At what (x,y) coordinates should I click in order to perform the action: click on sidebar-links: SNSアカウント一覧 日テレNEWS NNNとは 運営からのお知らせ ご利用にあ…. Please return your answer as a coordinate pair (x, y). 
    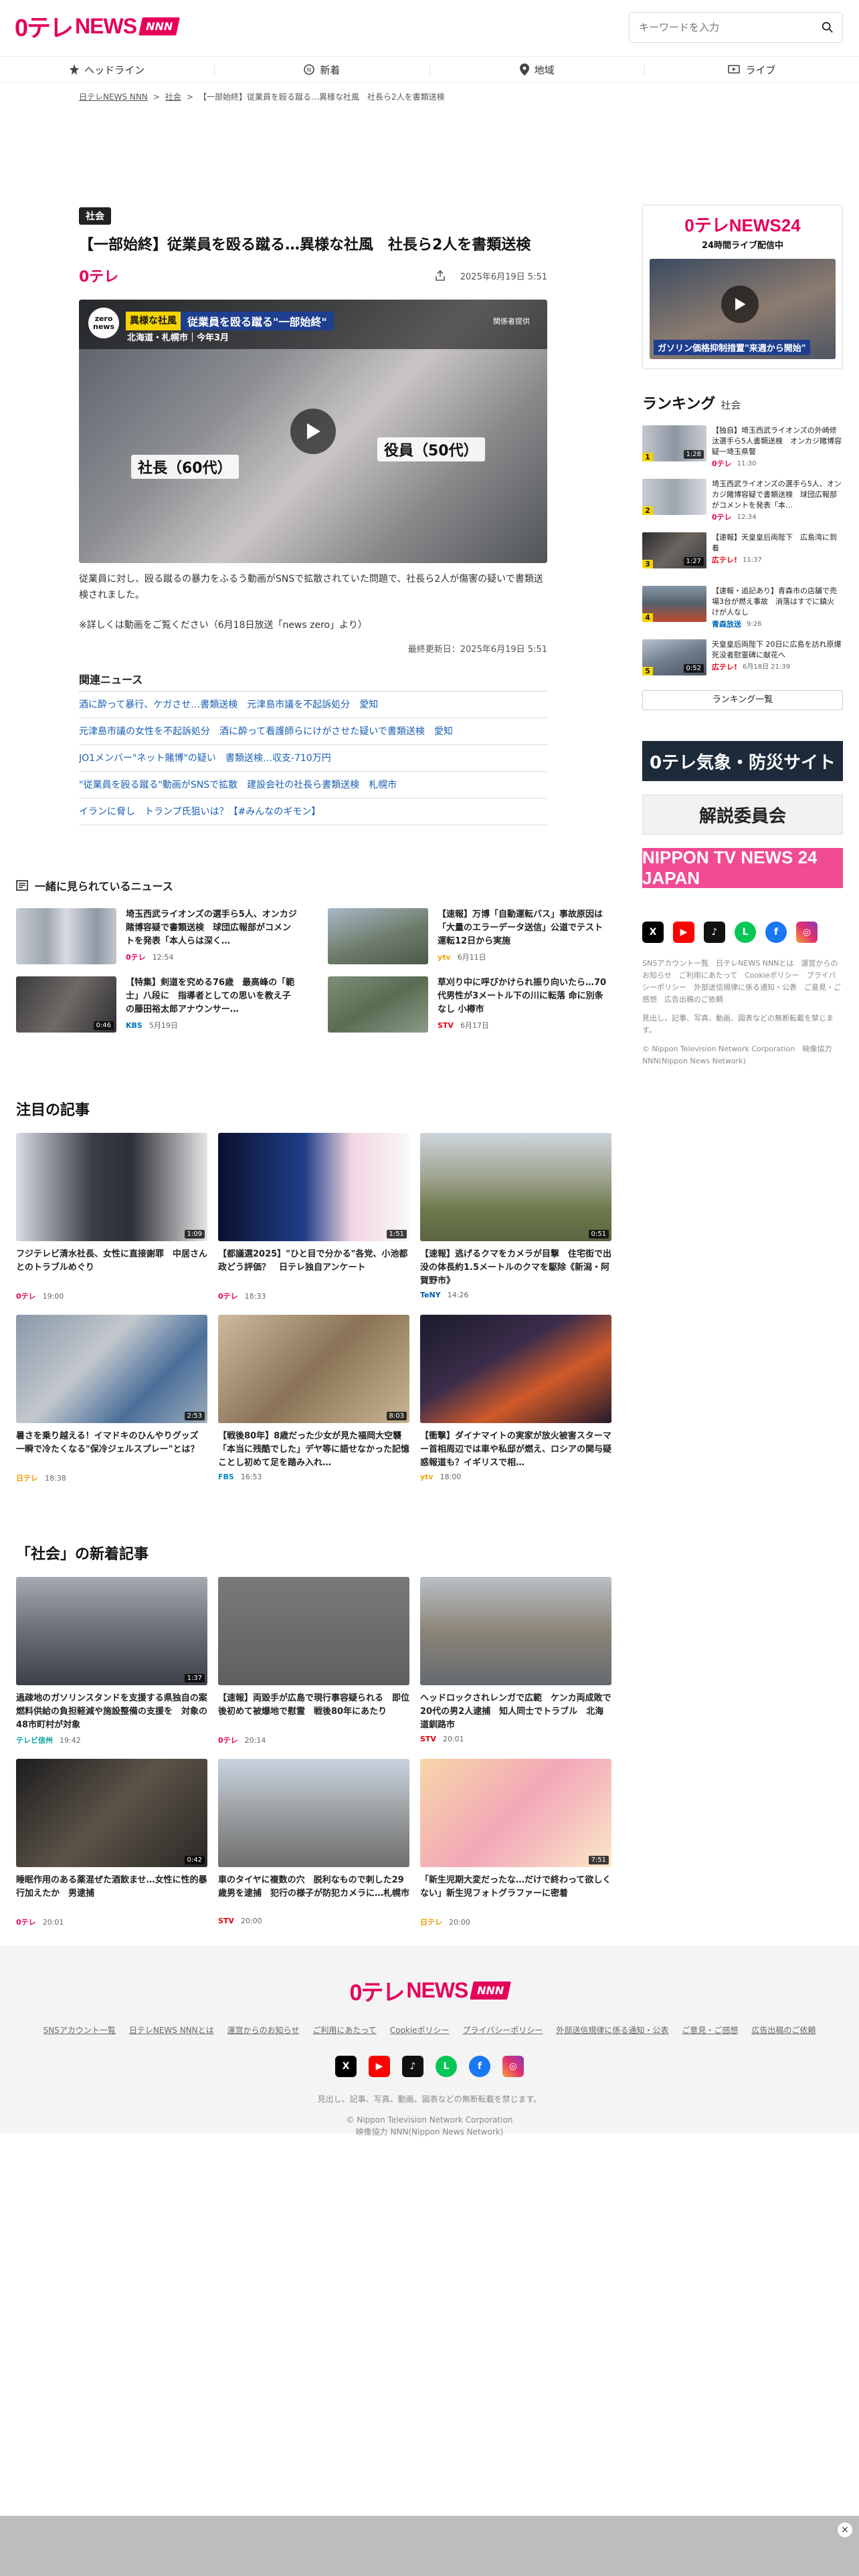
    Looking at the image, I should click on (742, 982).